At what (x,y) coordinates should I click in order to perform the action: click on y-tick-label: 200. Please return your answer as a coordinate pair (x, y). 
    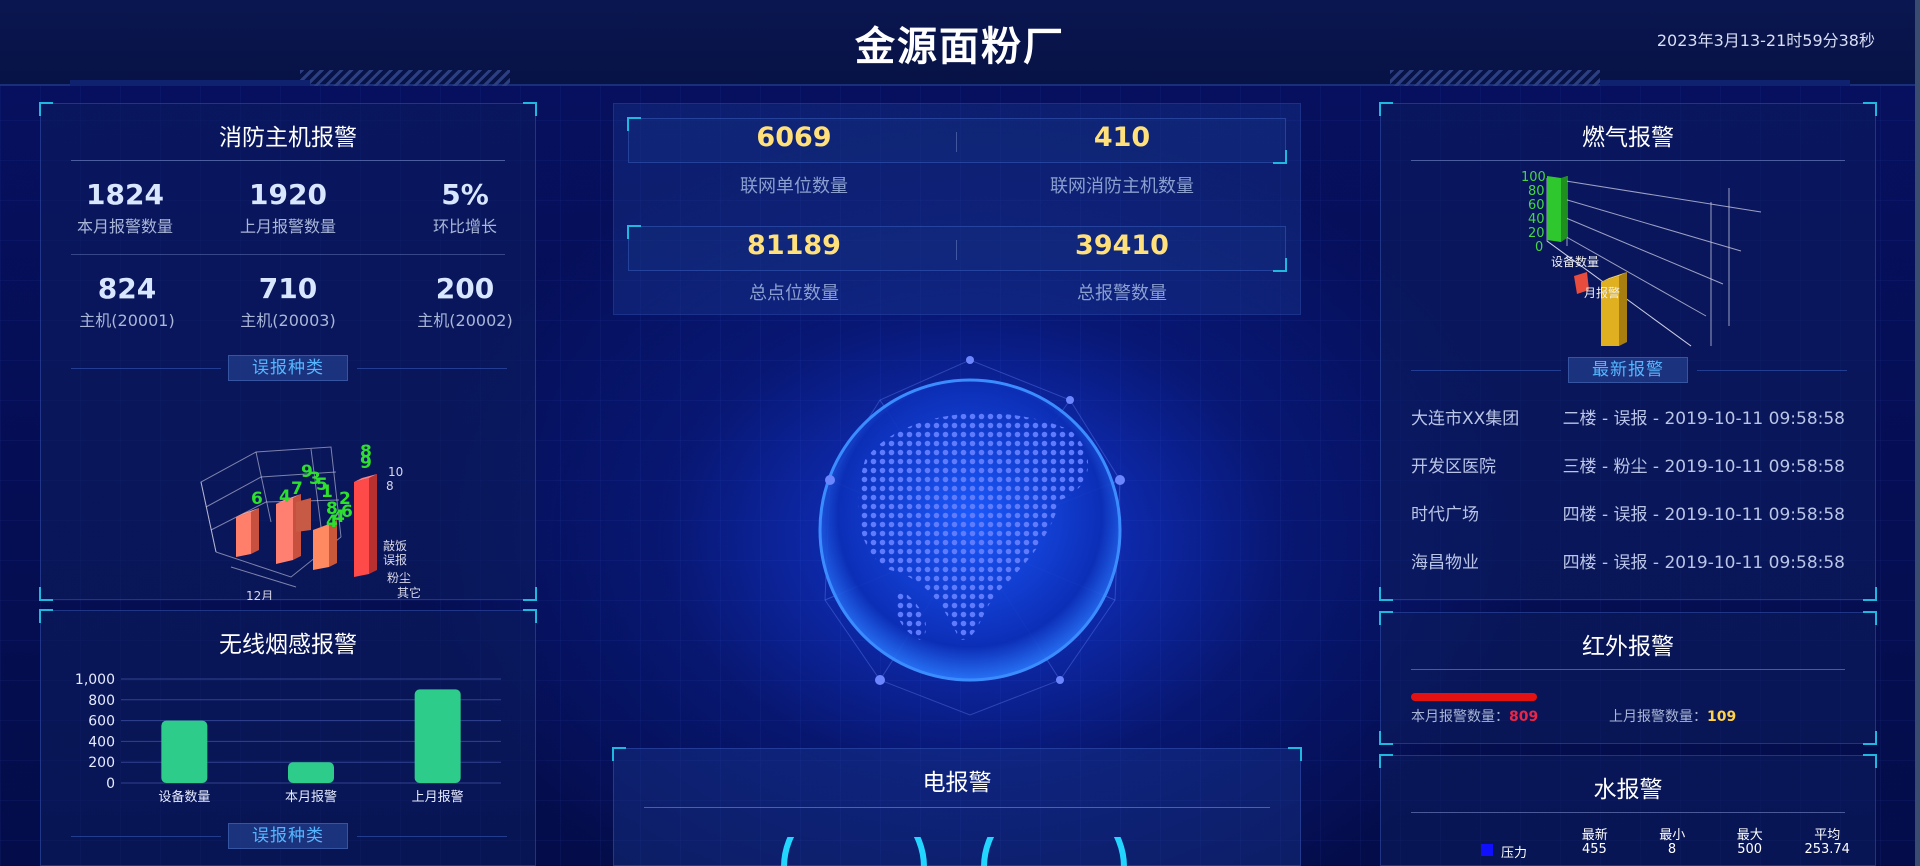
    Looking at the image, I should click on (101, 763).